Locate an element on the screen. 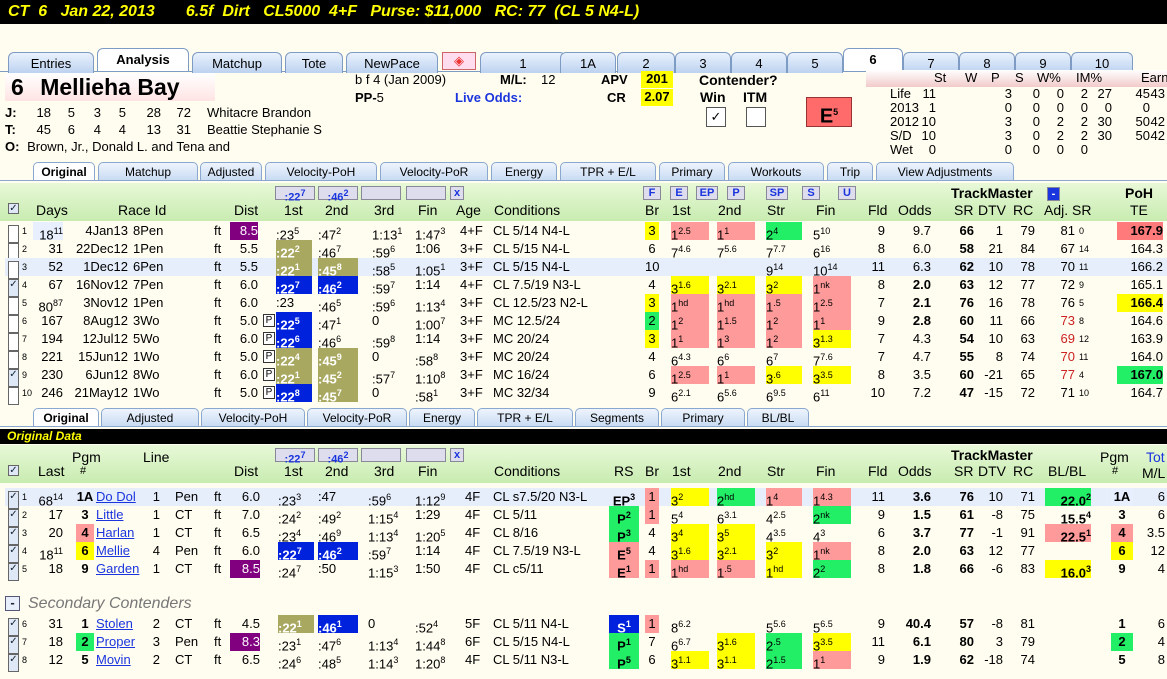  filter-sp-button: SP is located at coordinates (777, 193).